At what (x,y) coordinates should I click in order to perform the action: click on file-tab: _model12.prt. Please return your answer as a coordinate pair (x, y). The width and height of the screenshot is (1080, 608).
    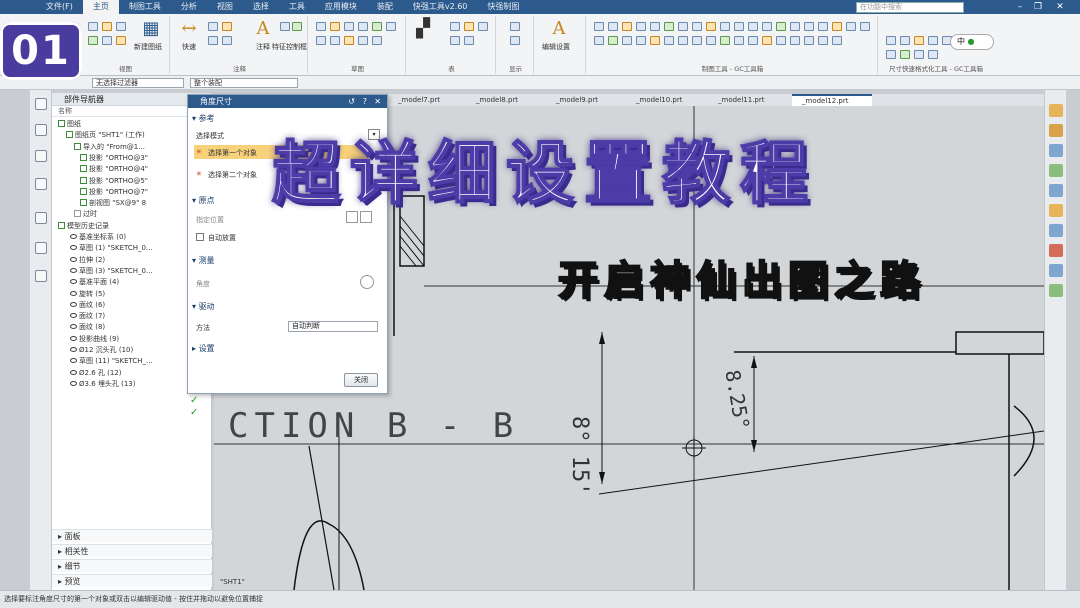
    Looking at the image, I should click on (832, 100).